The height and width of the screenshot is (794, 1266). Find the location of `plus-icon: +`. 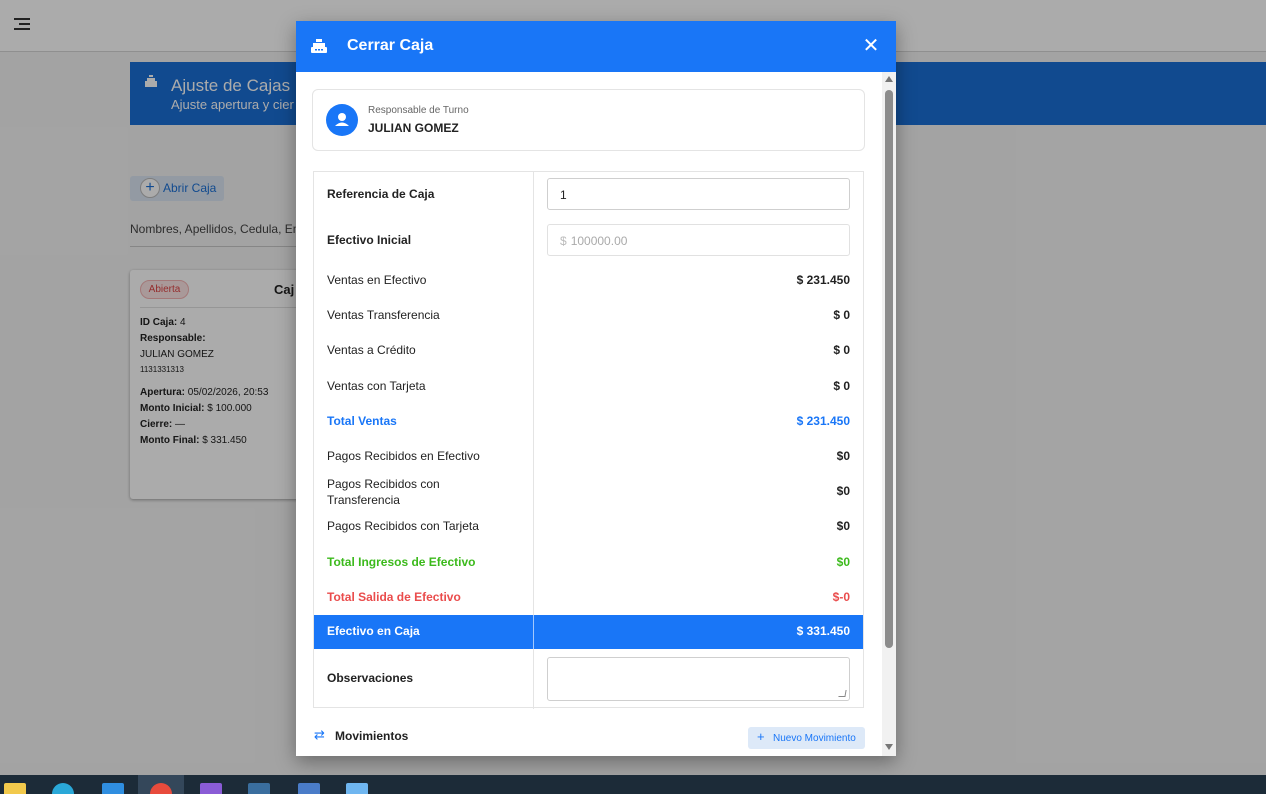

plus-icon: + is located at coordinates (761, 736).